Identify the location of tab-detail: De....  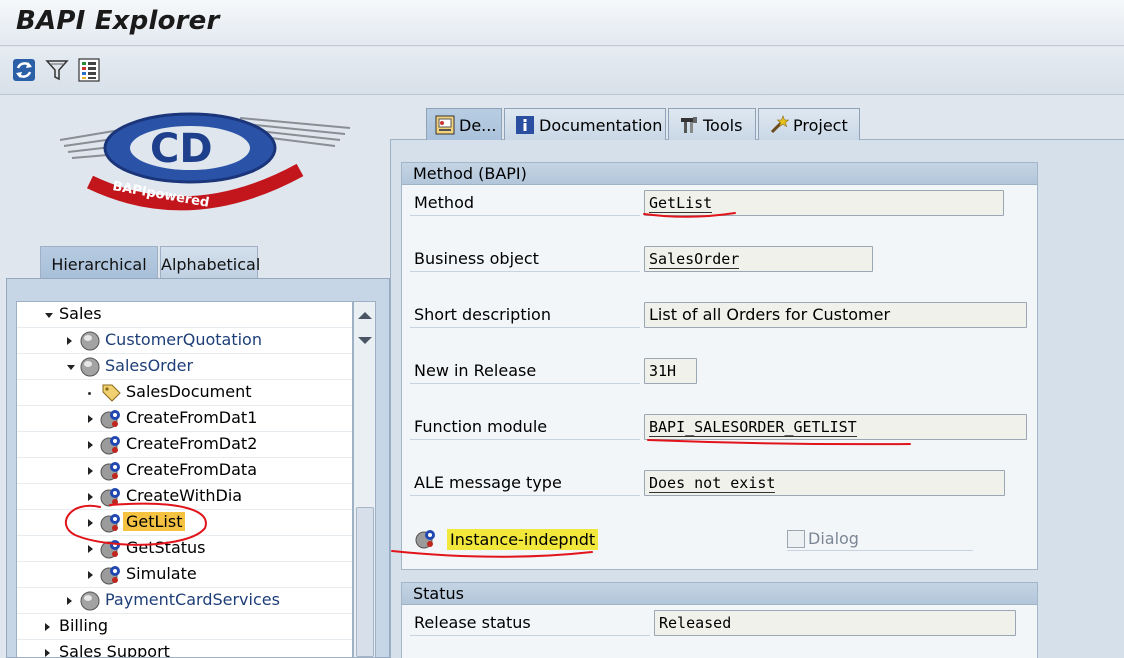
(464, 124).